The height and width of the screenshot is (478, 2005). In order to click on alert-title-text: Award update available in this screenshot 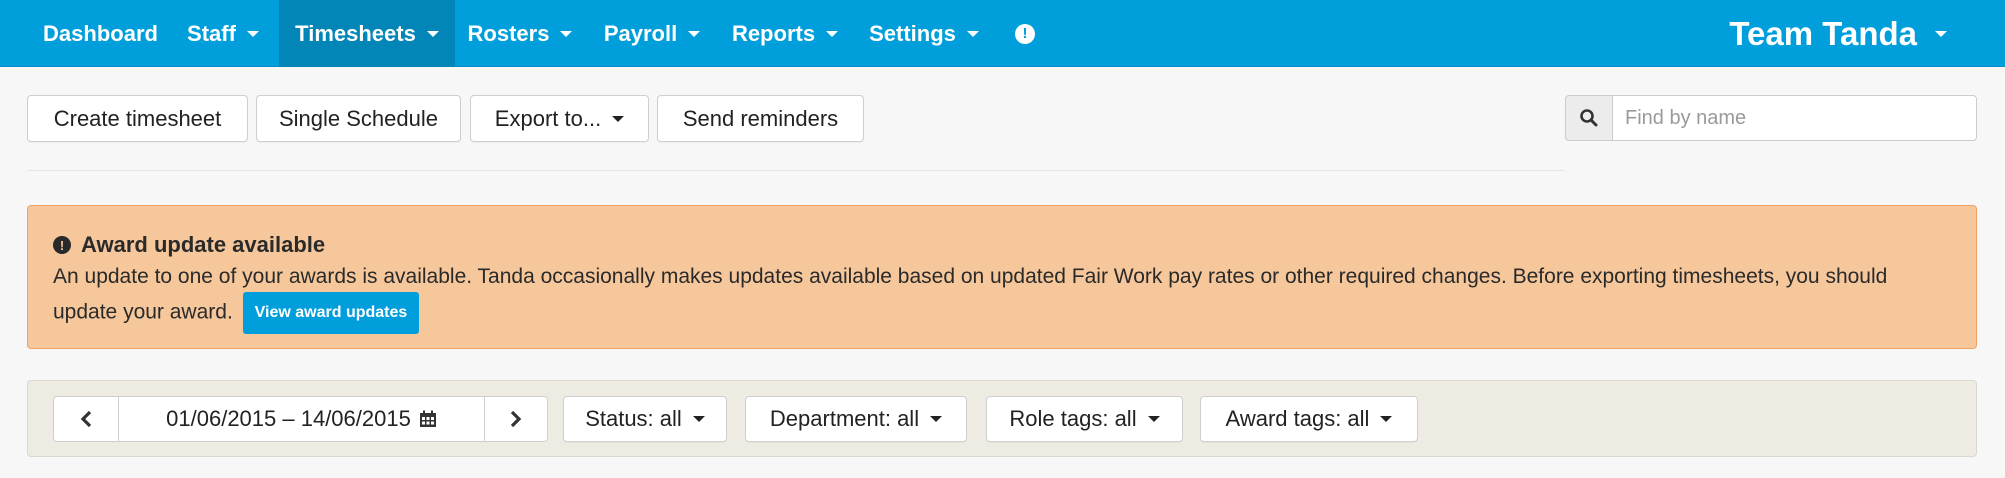, I will do `click(203, 244)`.